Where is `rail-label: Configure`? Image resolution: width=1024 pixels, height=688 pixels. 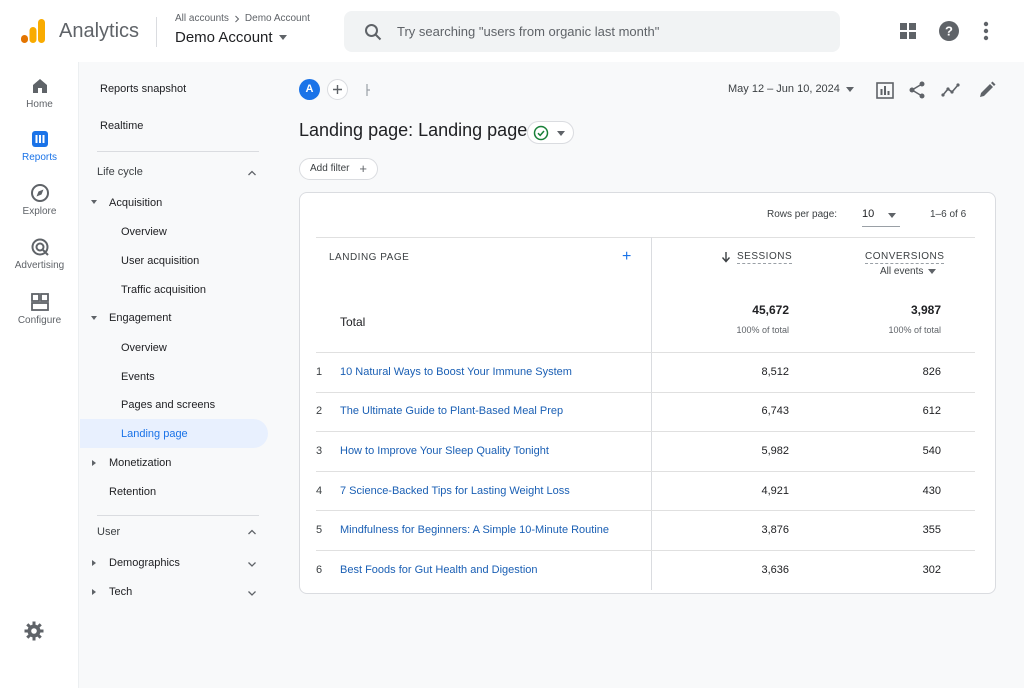
rail-label: Configure is located at coordinates (39, 320).